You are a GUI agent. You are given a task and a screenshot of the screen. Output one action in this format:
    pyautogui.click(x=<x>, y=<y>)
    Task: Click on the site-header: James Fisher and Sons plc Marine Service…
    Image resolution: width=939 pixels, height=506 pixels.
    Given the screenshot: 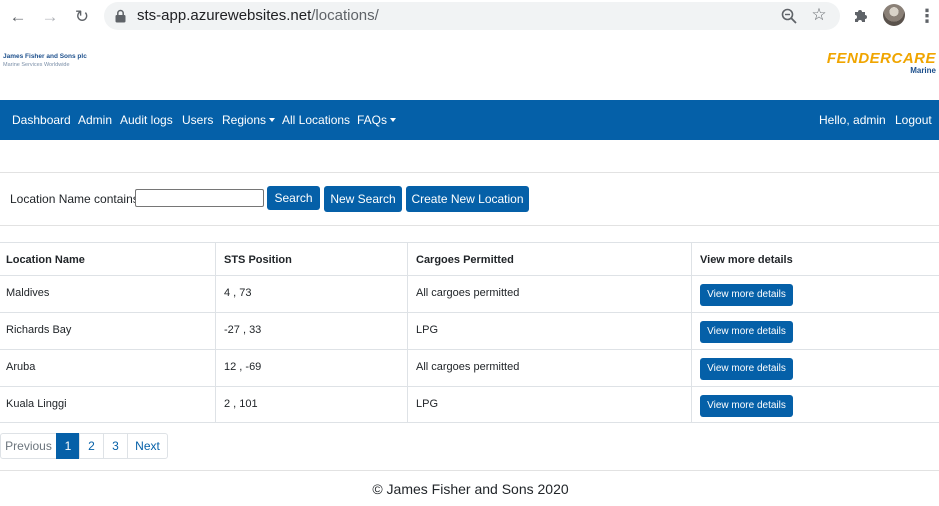 What is the action you would take?
    pyautogui.click(x=469, y=66)
    